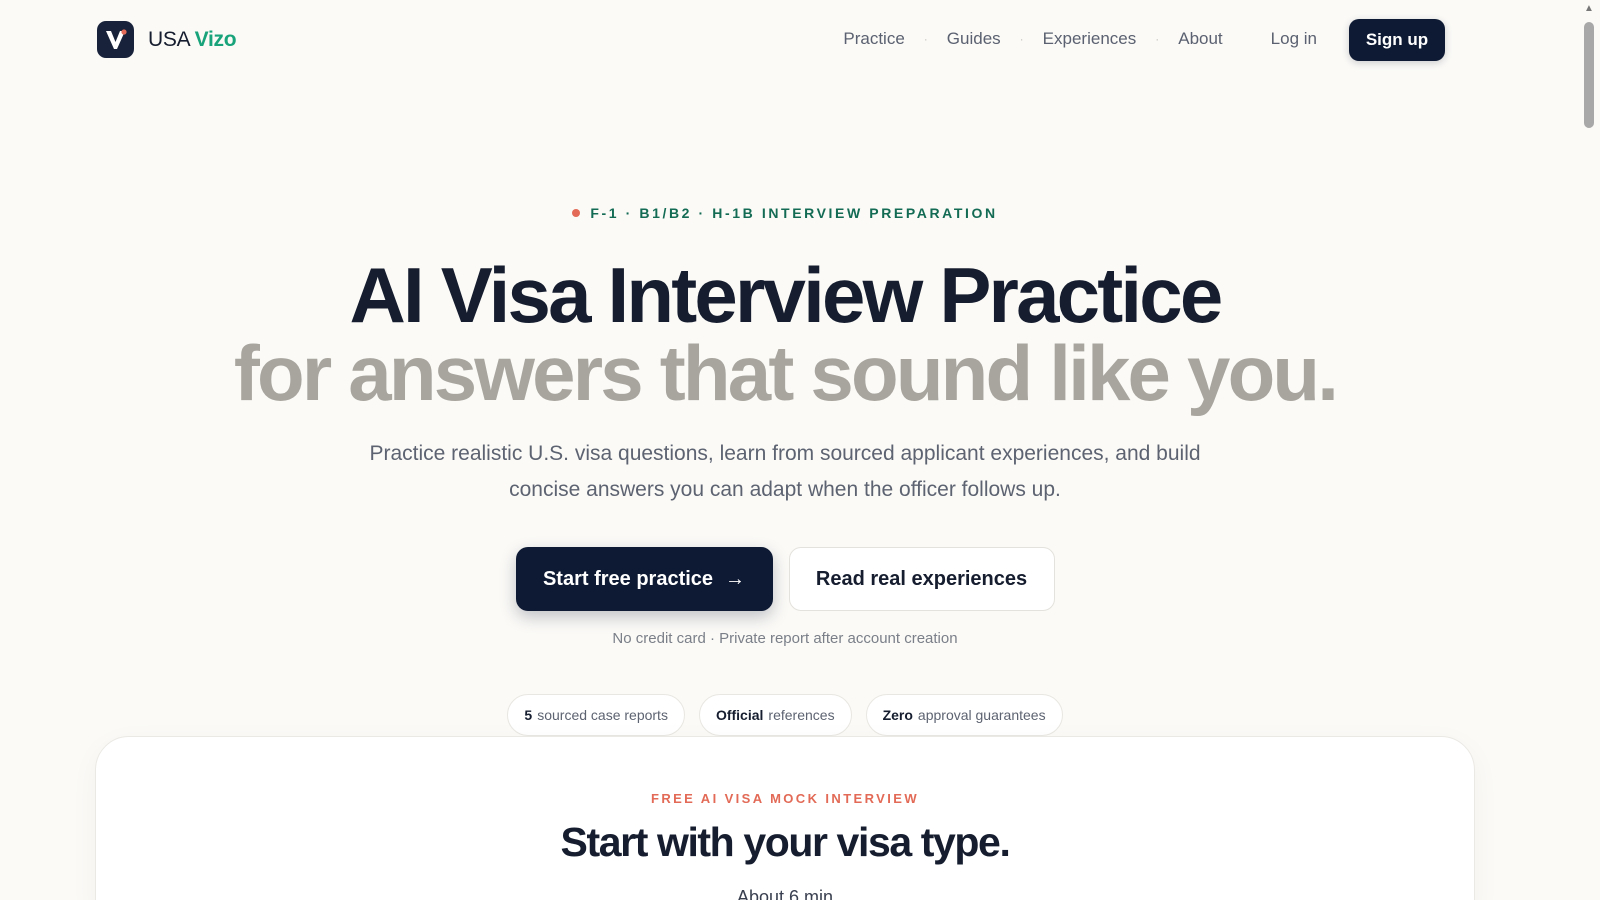 The width and height of the screenshot is (1600, 900). I want to click on arrow-right-icon: →, so click(735, 578).